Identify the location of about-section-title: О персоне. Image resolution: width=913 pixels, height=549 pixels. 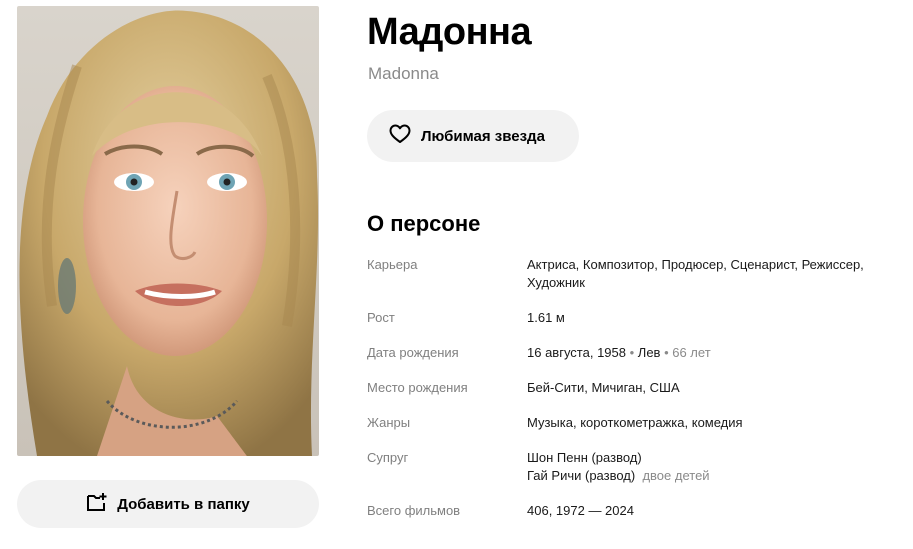
(424, 223).